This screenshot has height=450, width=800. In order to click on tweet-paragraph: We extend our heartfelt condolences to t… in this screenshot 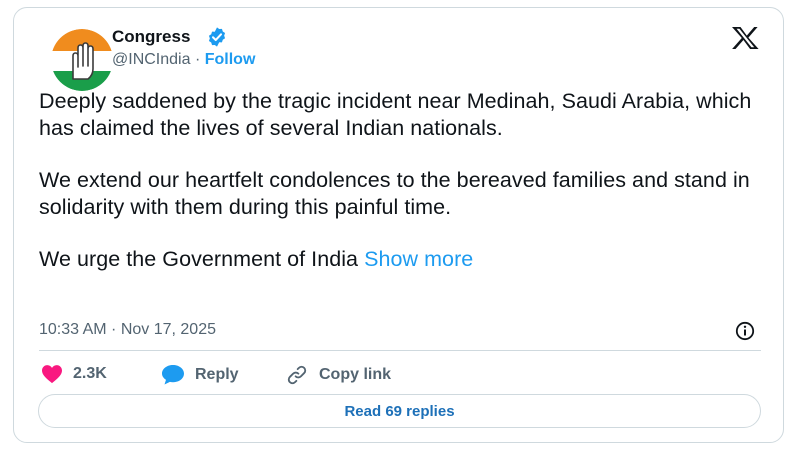, I will do `click(394, 193)`.